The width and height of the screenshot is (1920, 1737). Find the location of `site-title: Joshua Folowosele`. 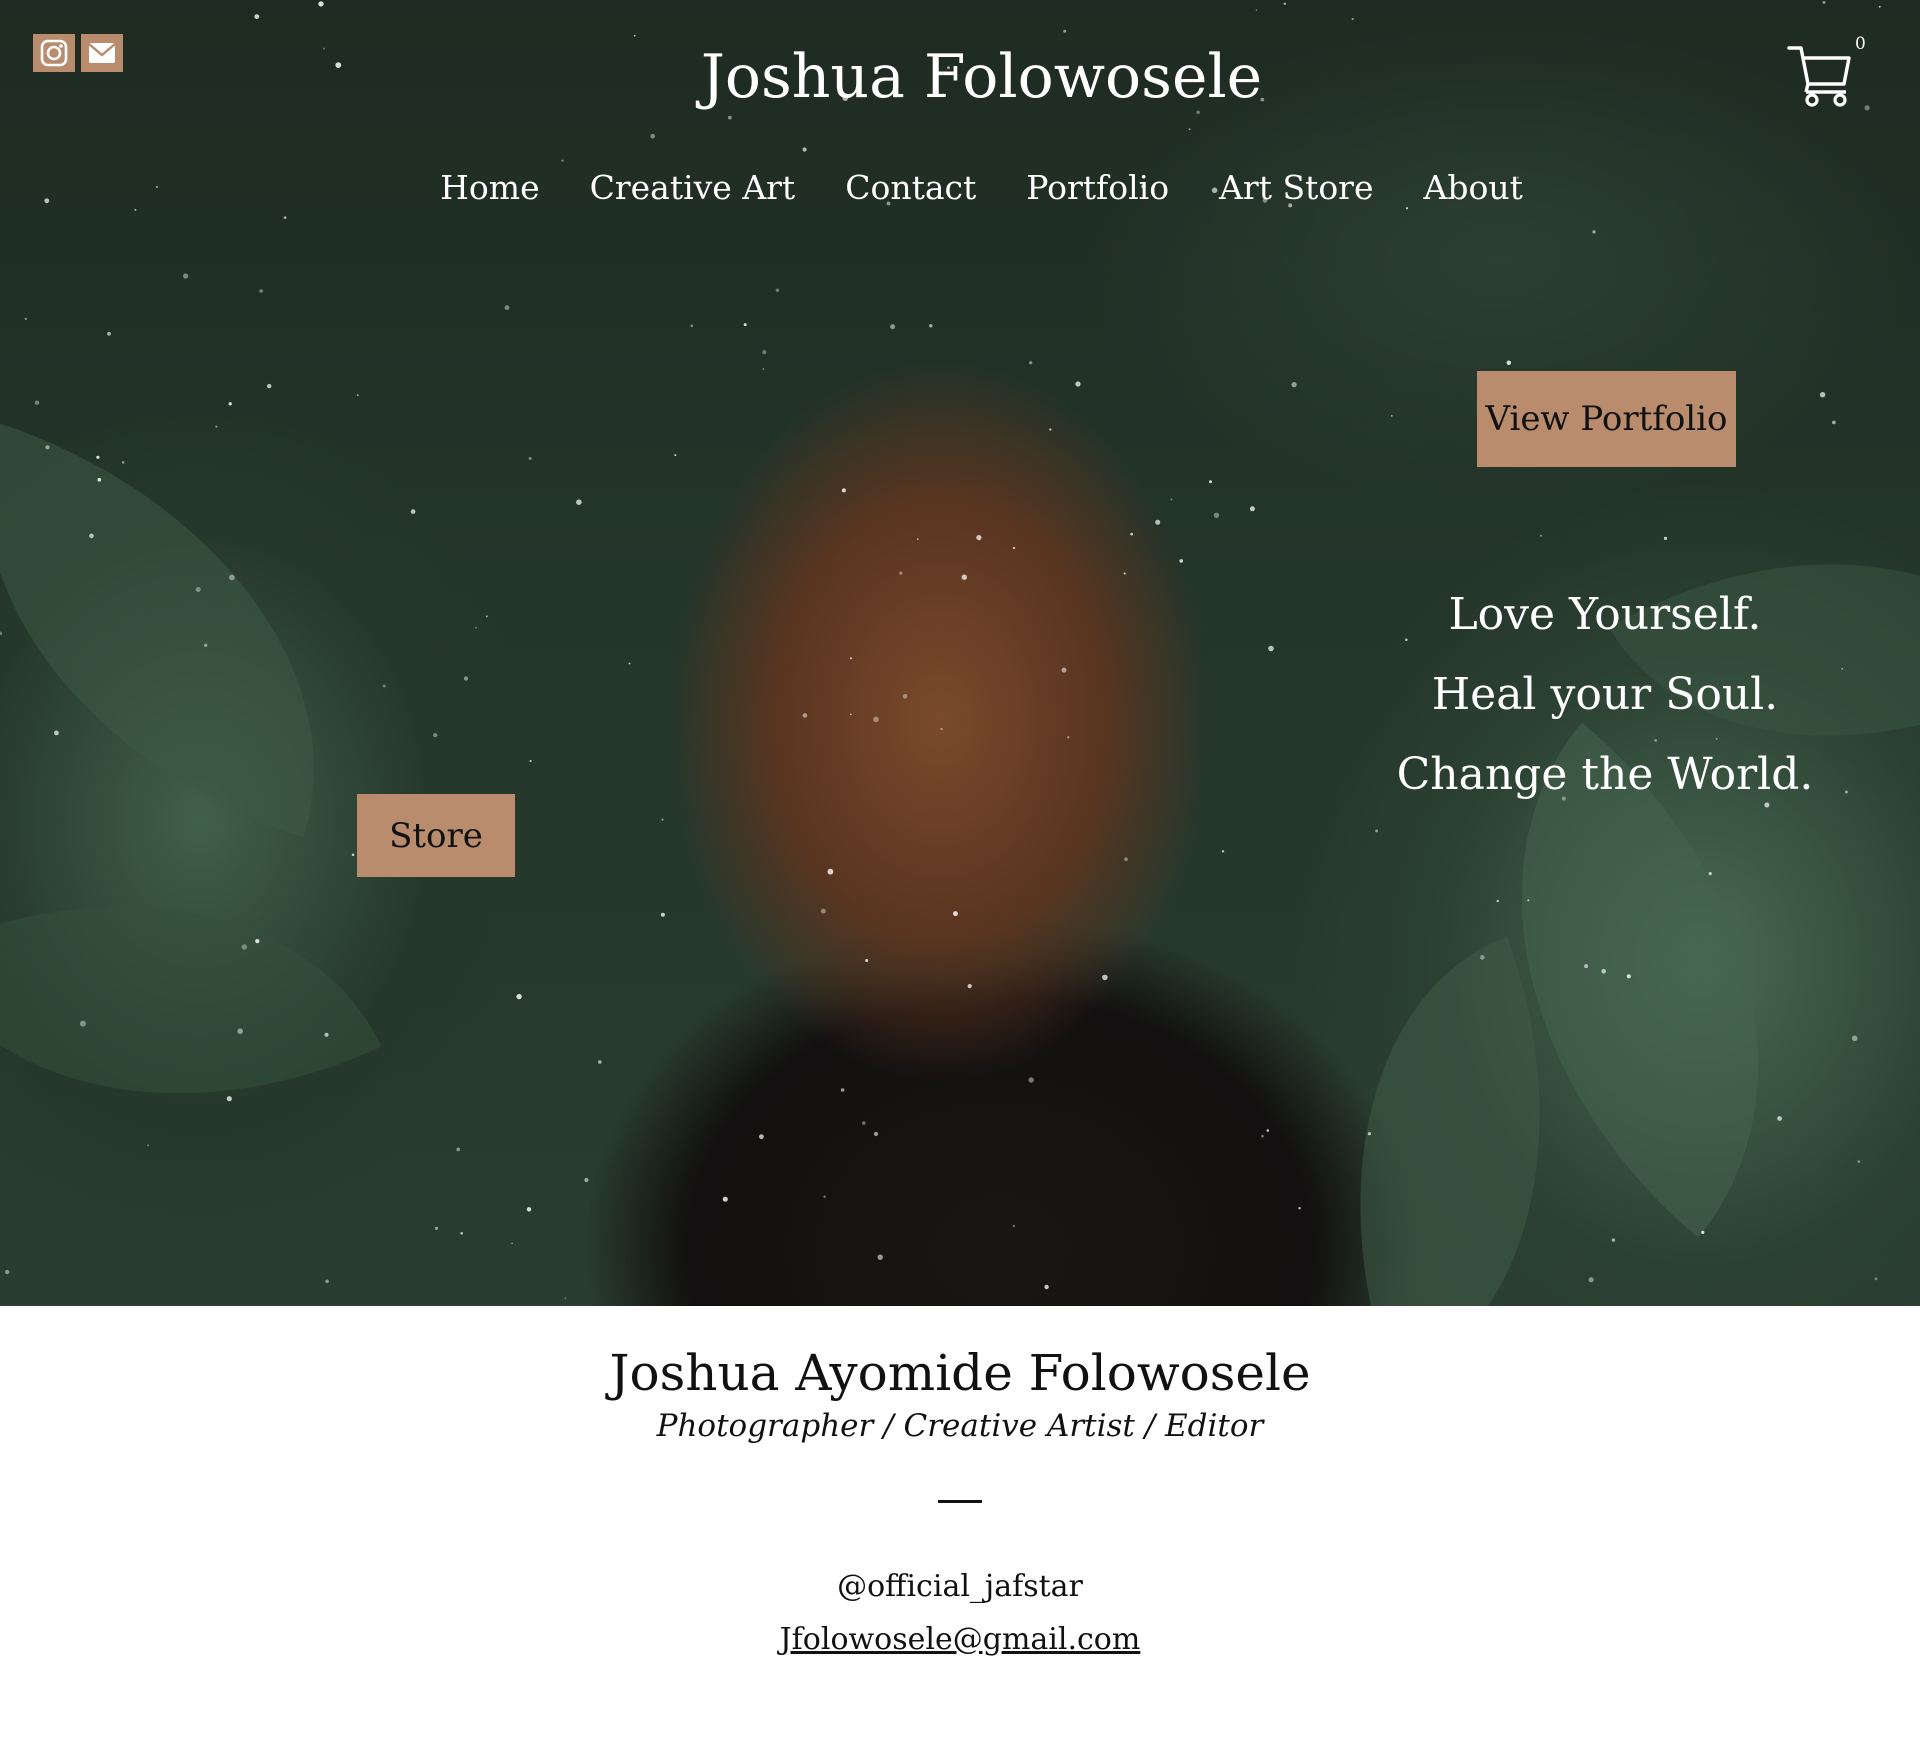

site-title: Joshua Folowosele is located at coordinates (960, 77).